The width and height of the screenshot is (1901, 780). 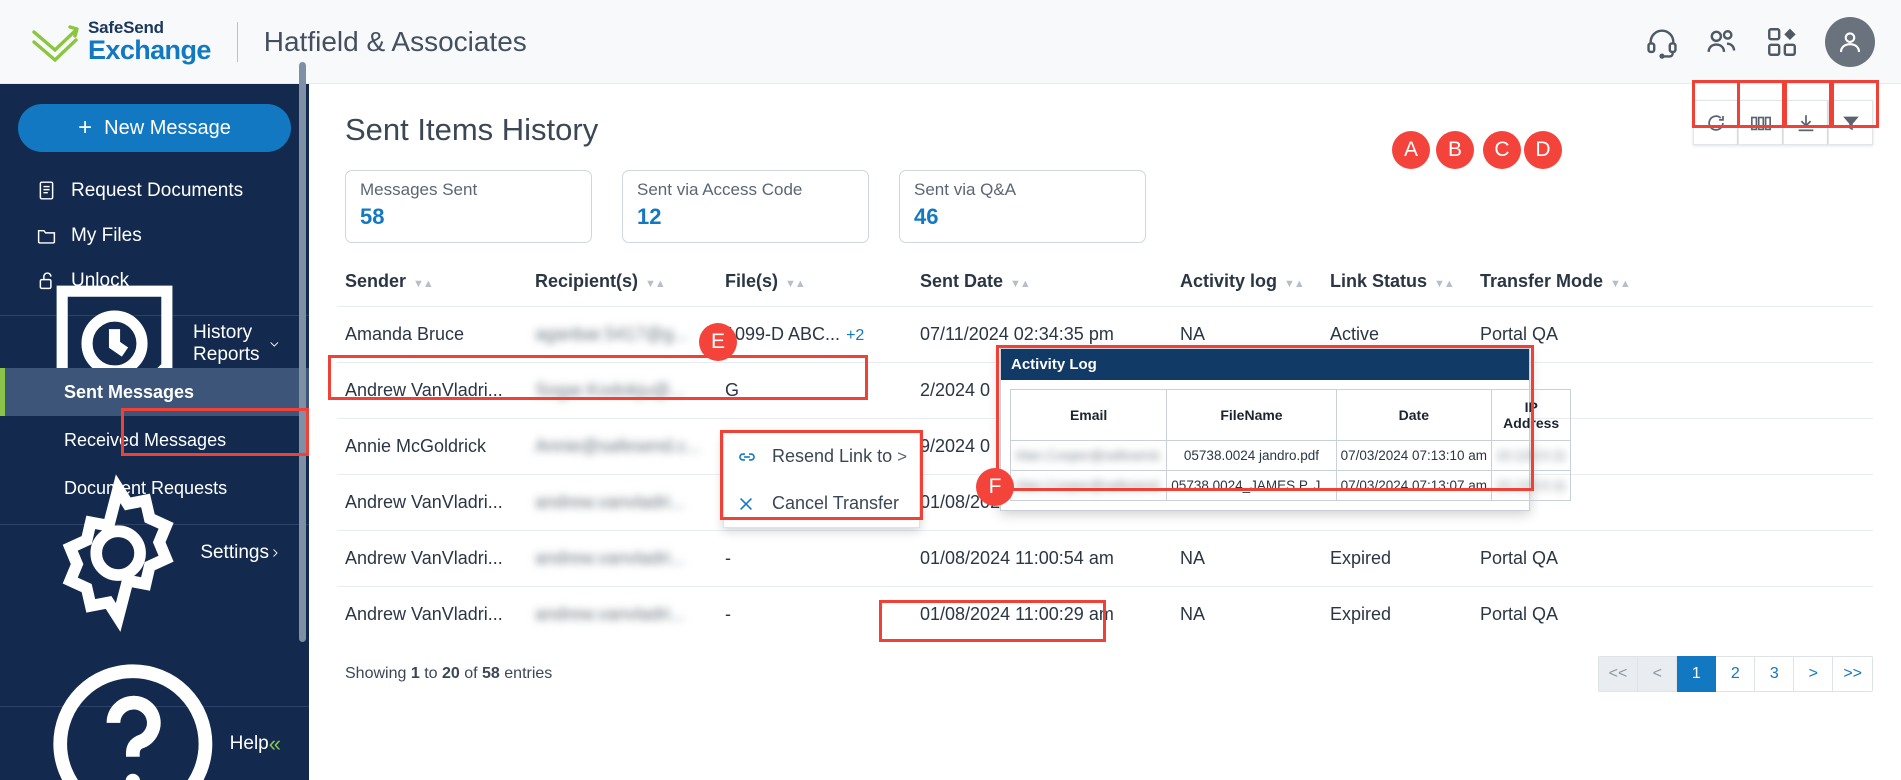 What do you see at coordinates (1397, 614) in the screenshot?
I see `cell-link-status: Expired` at bounding box center [1397, 614].